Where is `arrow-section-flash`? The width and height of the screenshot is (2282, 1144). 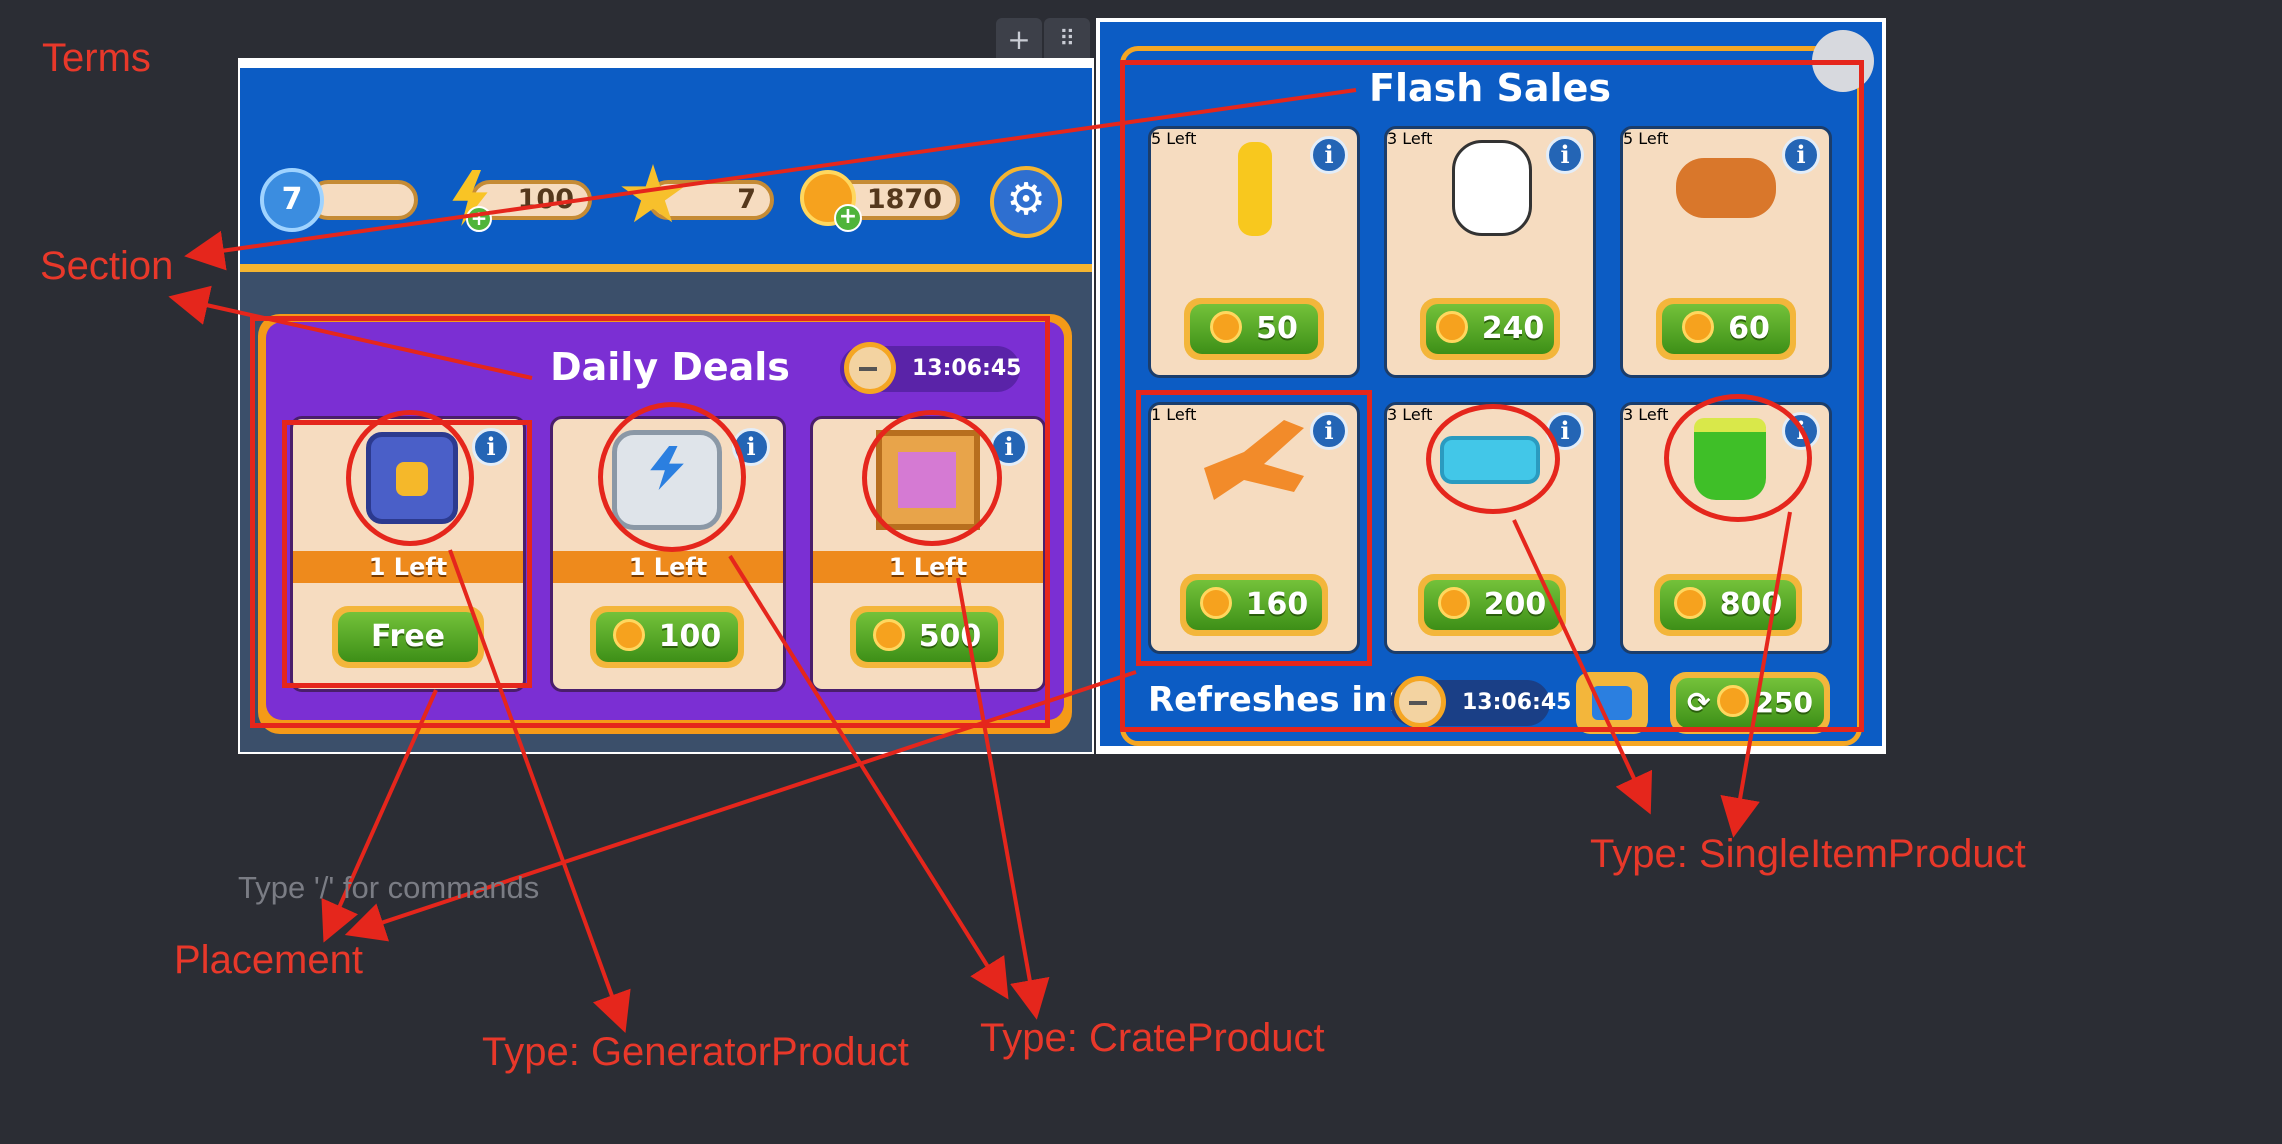
arrow-section-flash is located at coordinates (770, 179).